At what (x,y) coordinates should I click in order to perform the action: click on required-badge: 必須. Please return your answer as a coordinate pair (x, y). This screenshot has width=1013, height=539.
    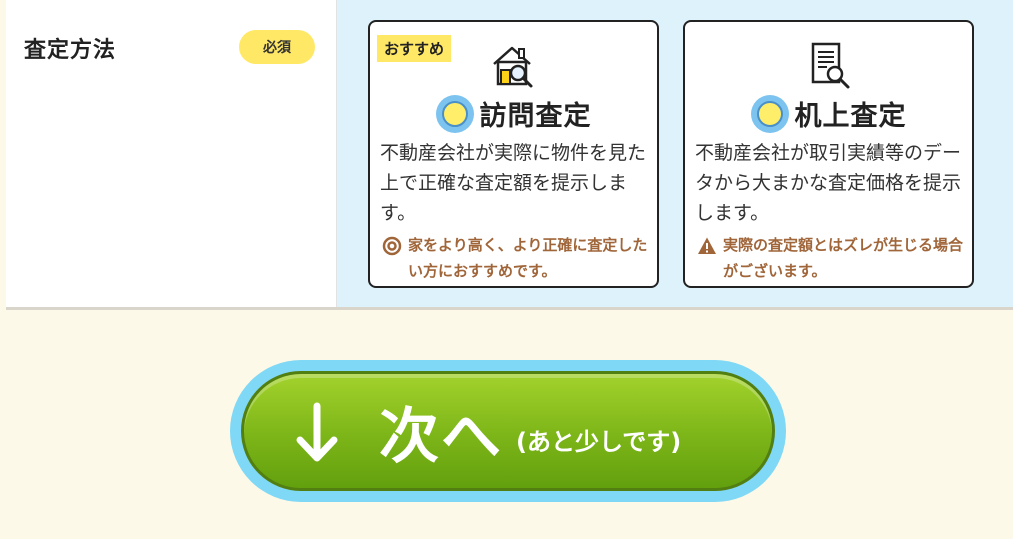
    Looking at the image, I should click on (277, 47).